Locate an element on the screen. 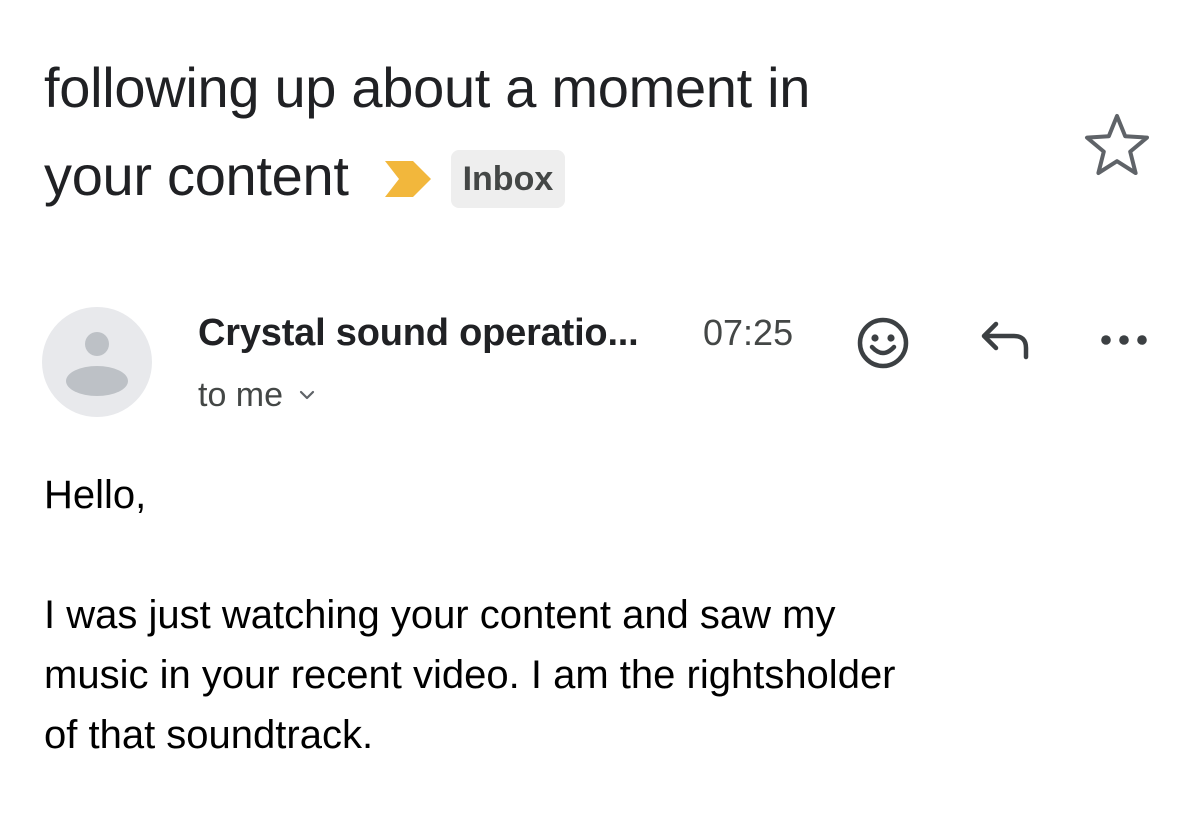 Image resolution: width=1200 pixels, height=821 pixels. star-icon is located at coordinates (1117, 145).